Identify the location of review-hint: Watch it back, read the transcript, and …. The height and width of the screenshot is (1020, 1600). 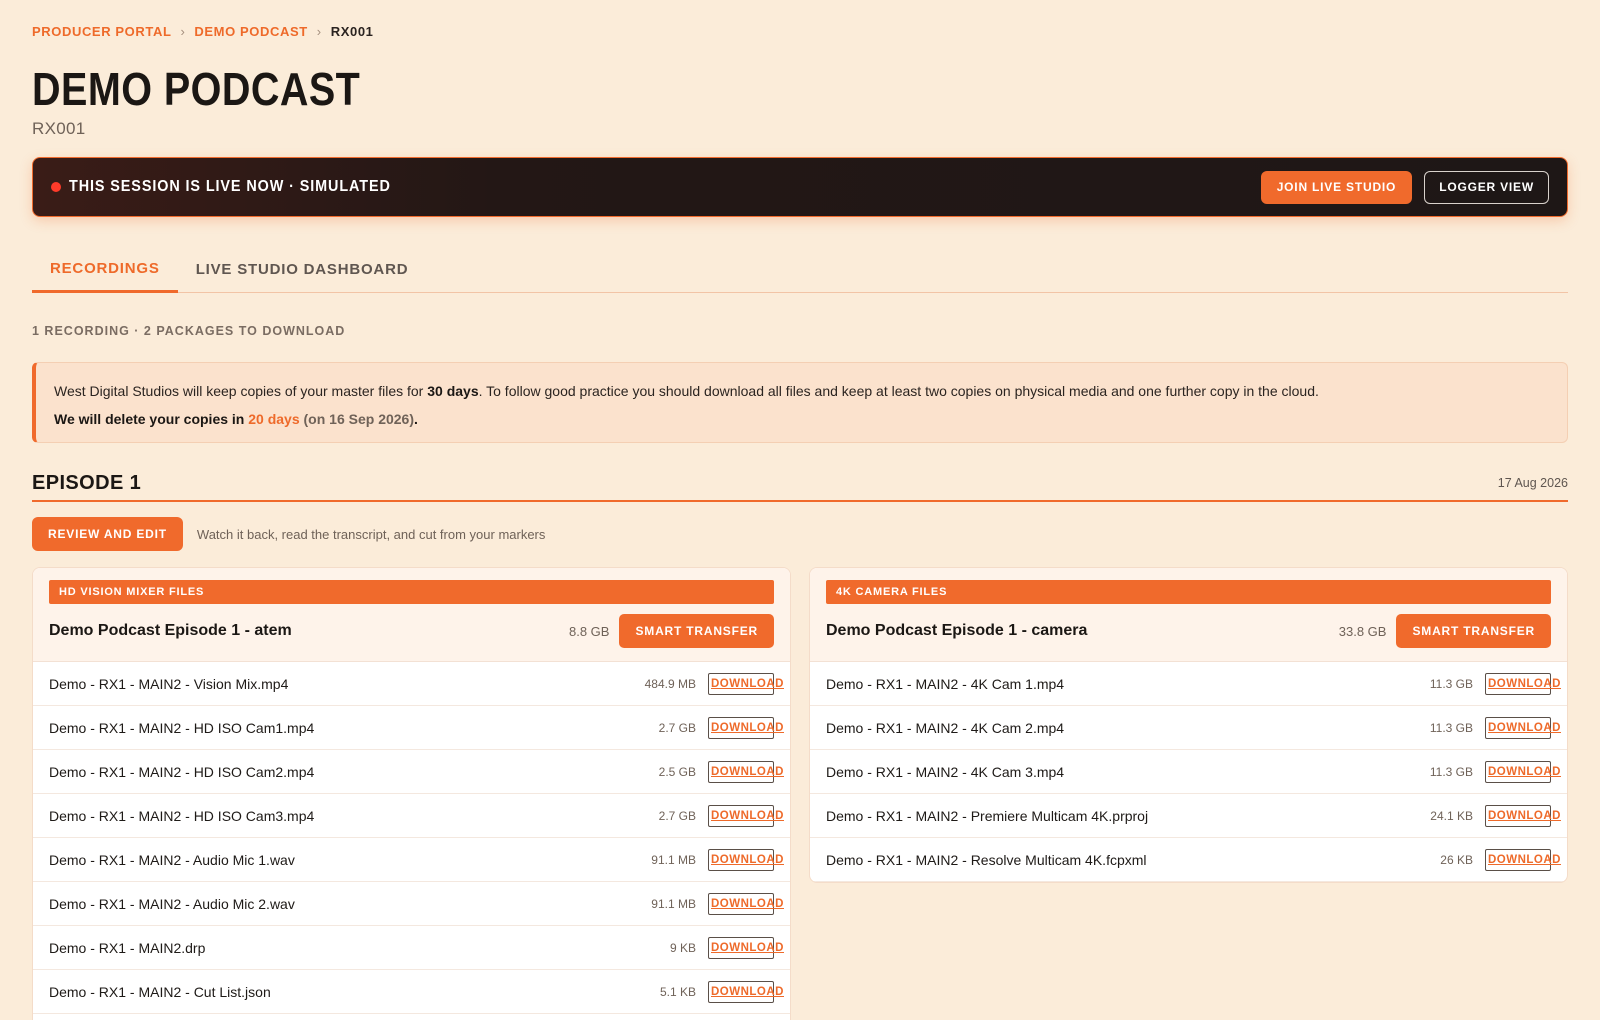
(371, 534).